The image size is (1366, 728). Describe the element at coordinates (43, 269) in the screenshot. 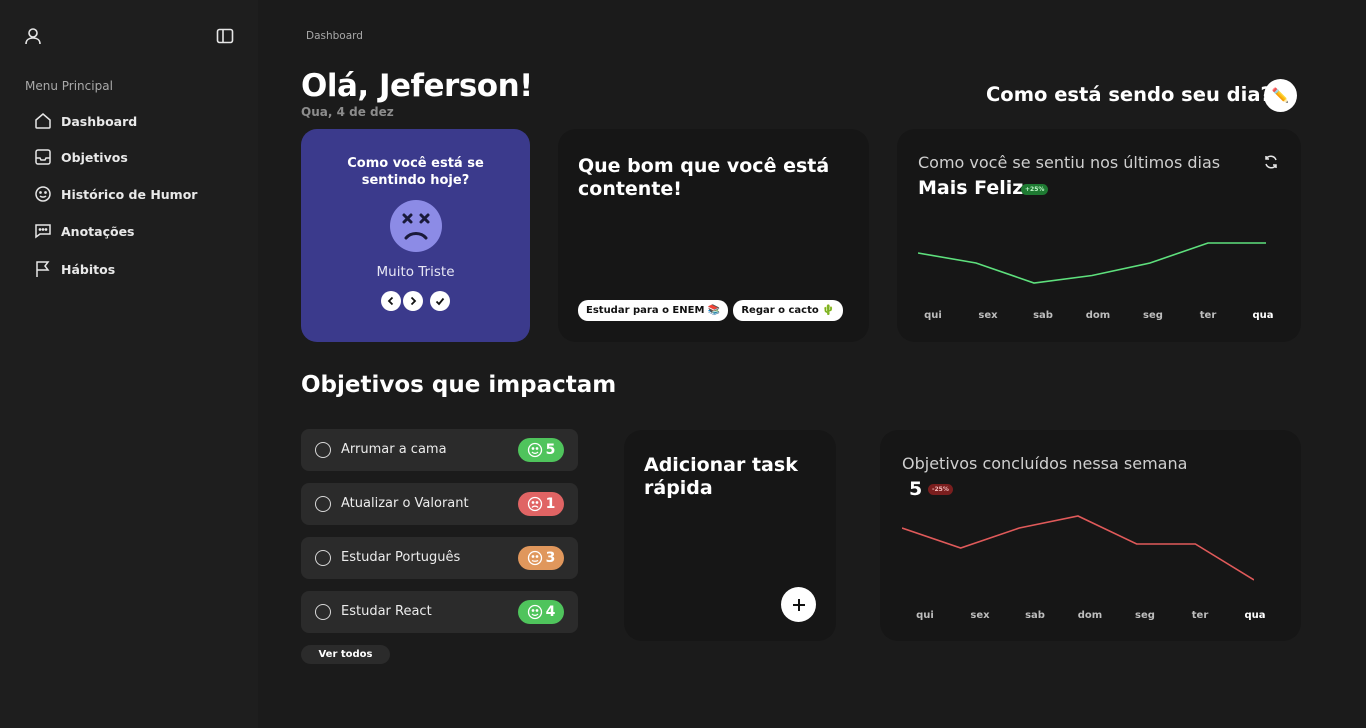

I see `flag-icon` at that location.